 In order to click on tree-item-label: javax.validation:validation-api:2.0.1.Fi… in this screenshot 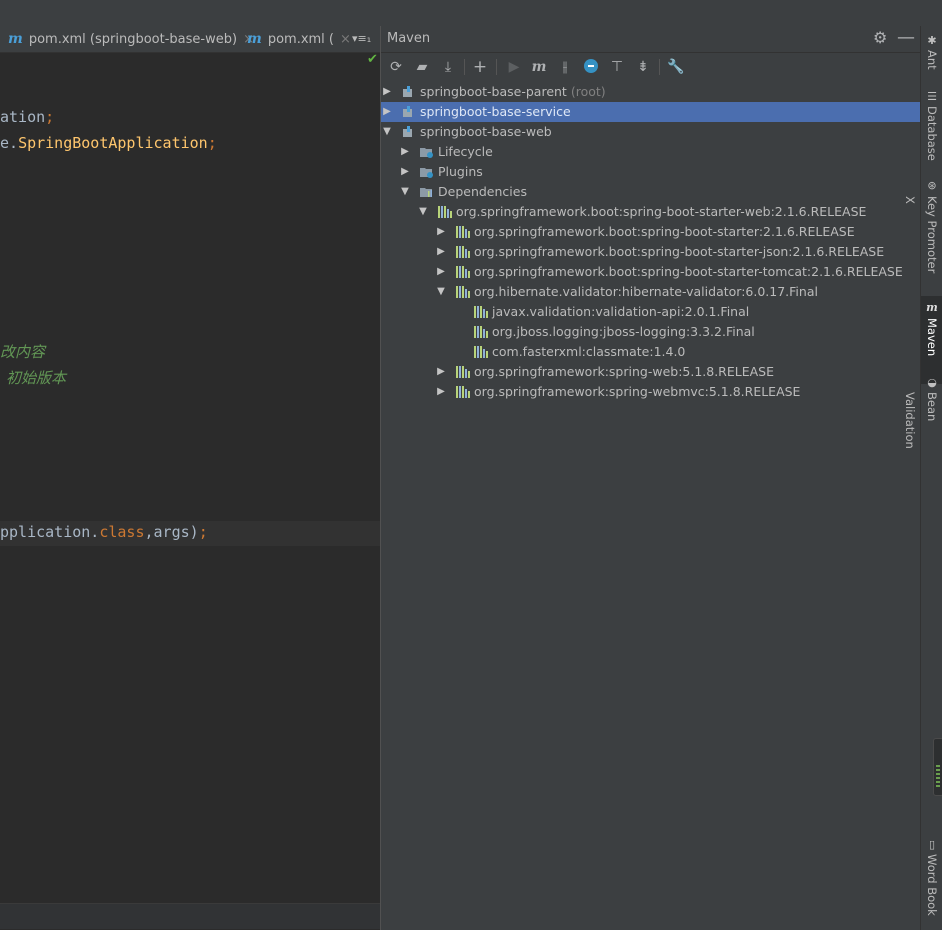, I will do `click(621, 311)`.